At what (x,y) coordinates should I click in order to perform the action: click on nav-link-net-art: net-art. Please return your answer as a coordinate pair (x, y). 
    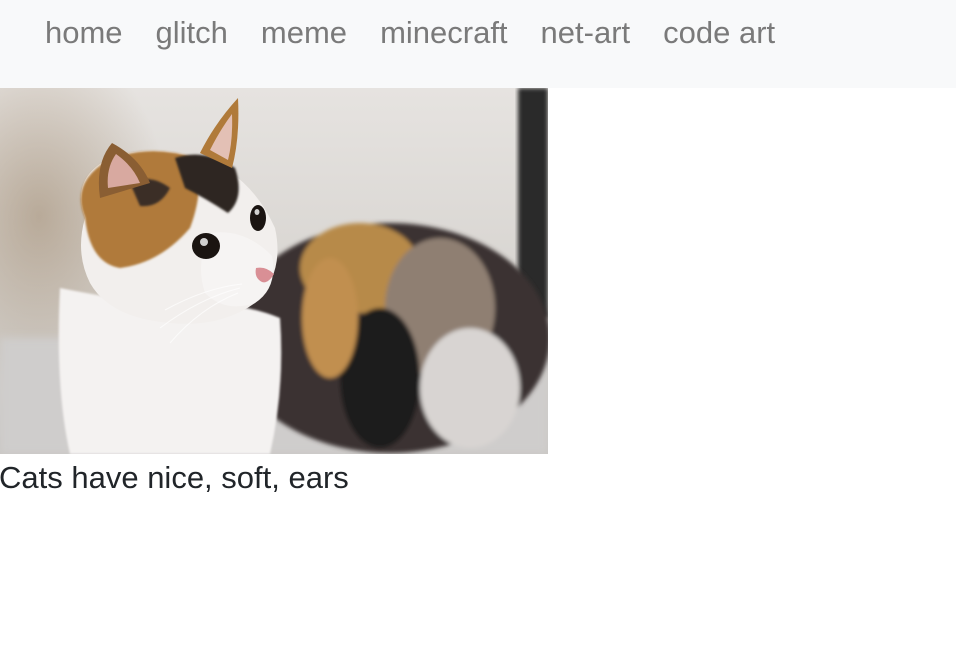
    Looking at the image, I should click on (586, 33).